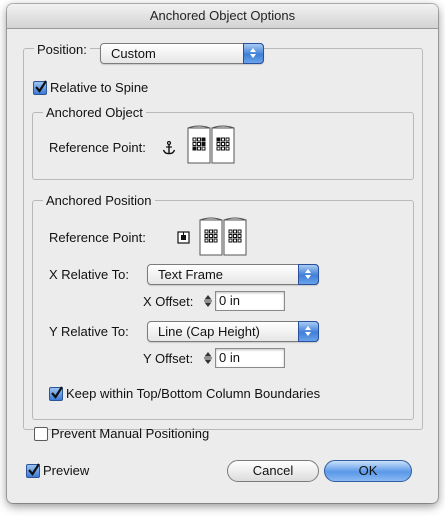 This screenshot has width=445, height=520. I want to click on y-offset-label: Y Offset:, so click(168, 358).